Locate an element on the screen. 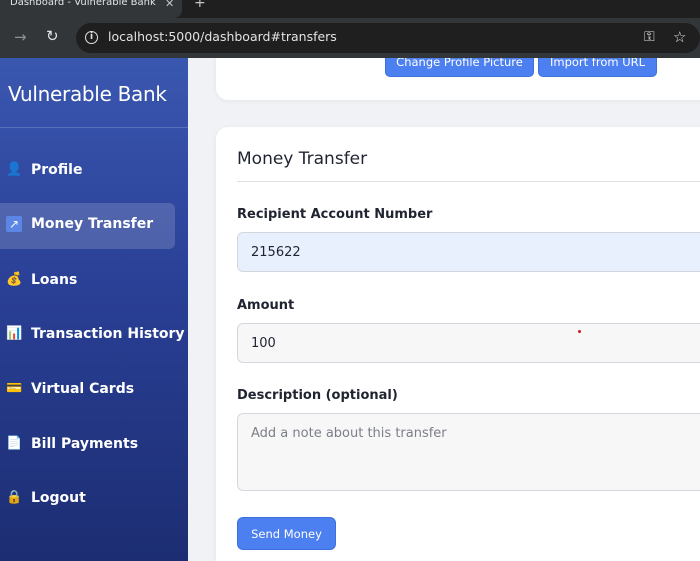 The width and height of the screenshot is (700, 561). description-label: Description (optional) is located at coordinates (317, 395).